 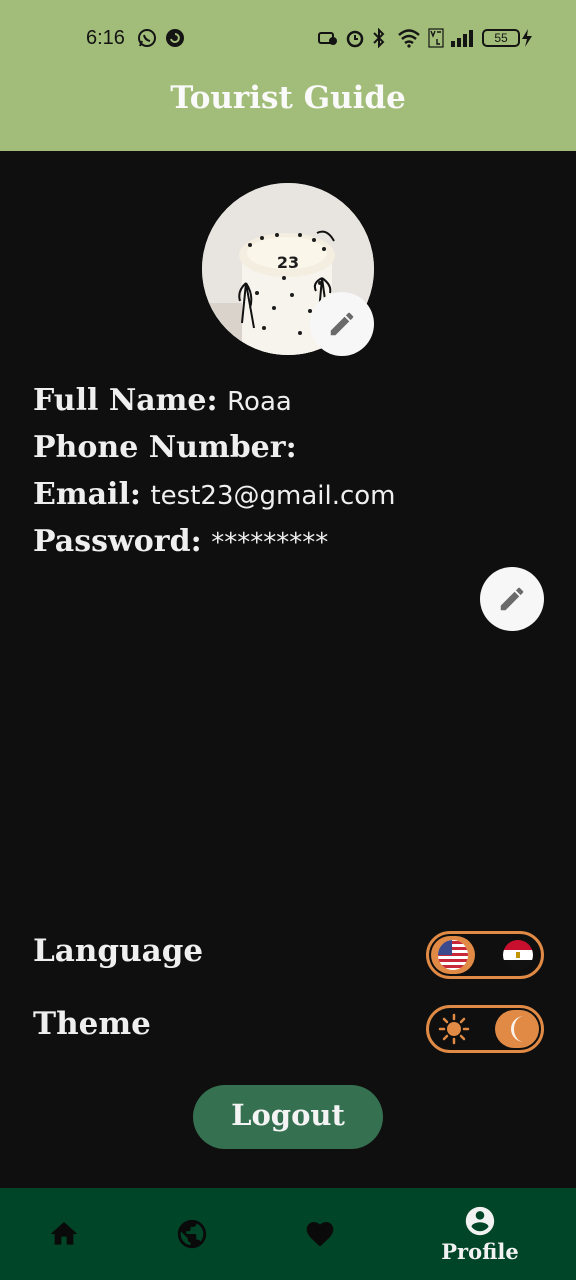 What do you see at coordinates (527, 38) in the screenshot?
I see `charging-icon` at bounding box center [527, 38].